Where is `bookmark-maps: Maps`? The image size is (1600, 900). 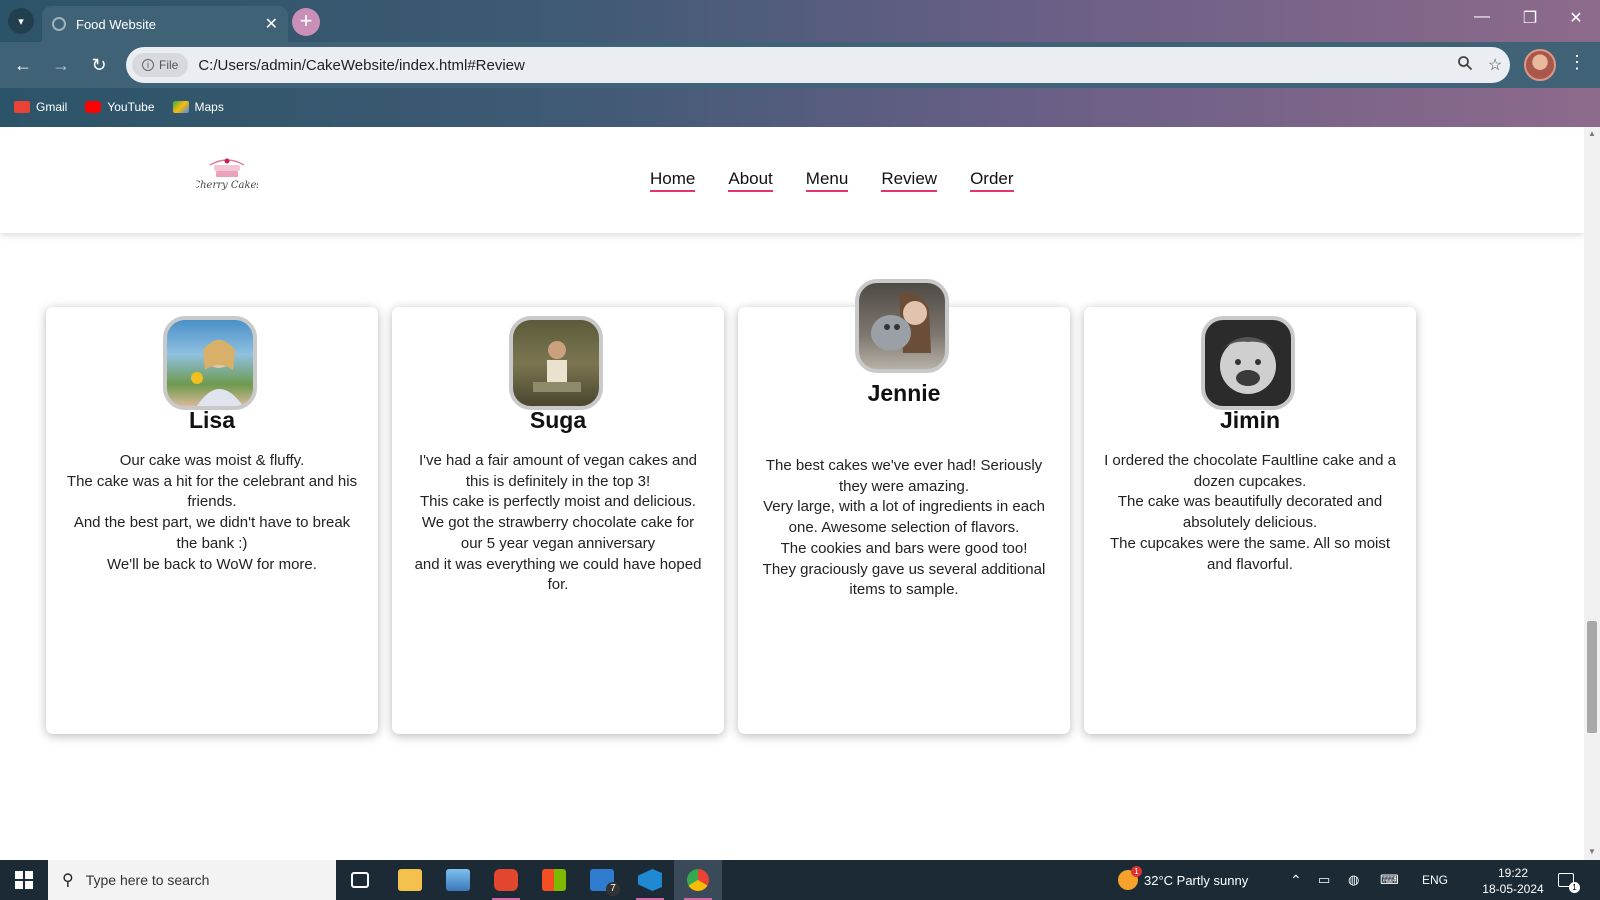 bookmark-maps: Maps is located at coordinates (198, 107).